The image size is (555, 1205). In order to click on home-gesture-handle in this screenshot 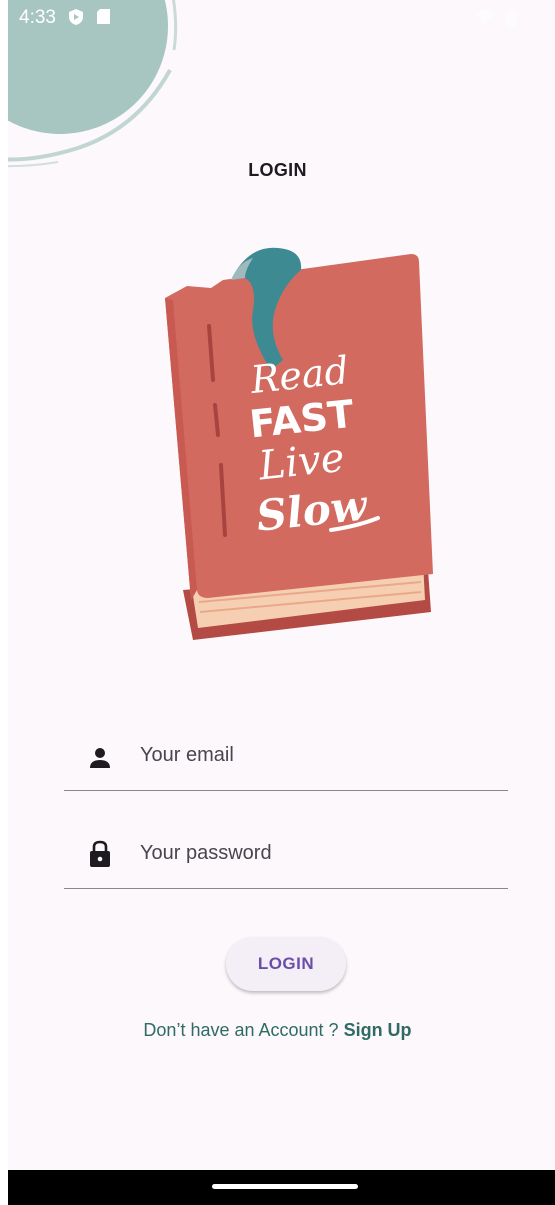, I will do `click(285, 1186)`.